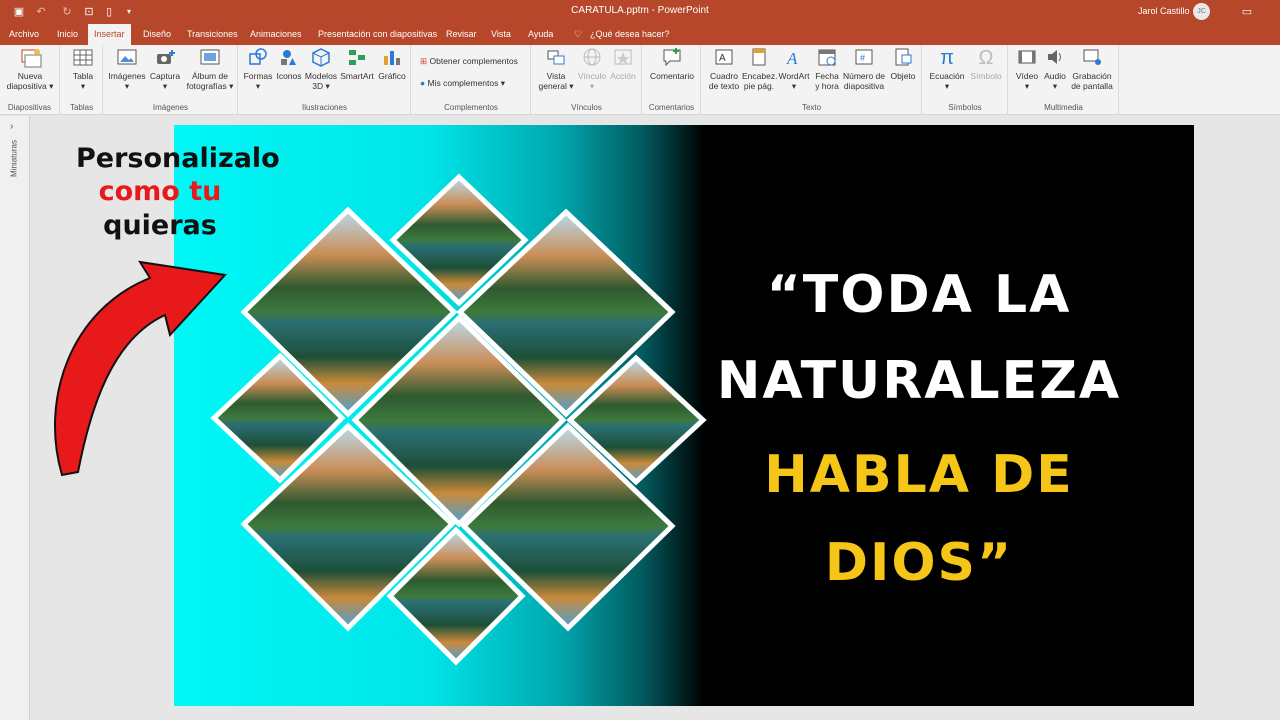  What do you see at coordinates (827, 69) in the screenshot?
I see `date-time-button: Fecha y hora` at bounding box center [827, 69].